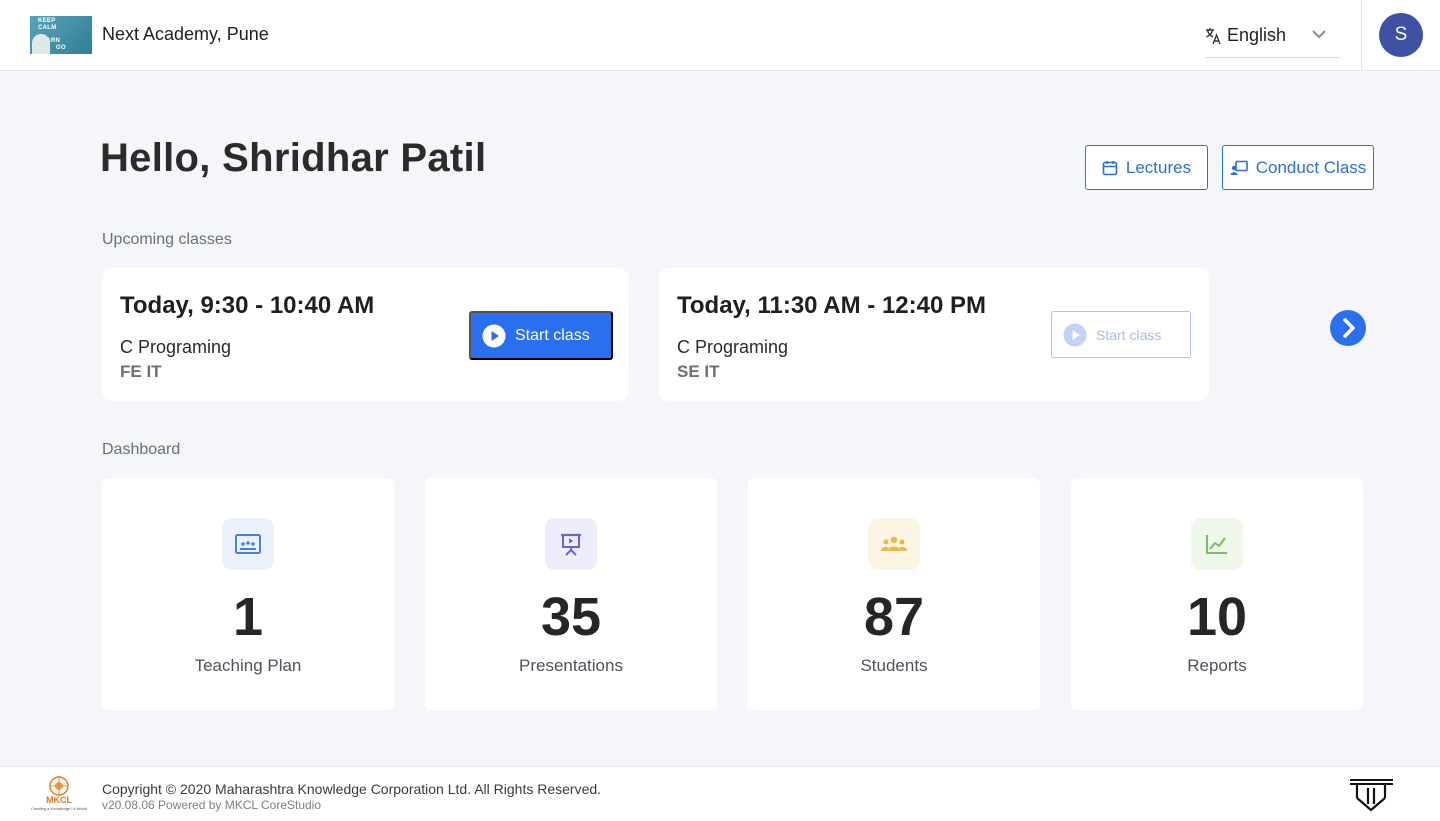 This screenshot has height=821, width=1440. What do you see at coordinates (248, 665) in the screenshot?
I see `tile-label: Teaching Plan` at bounding box center [248, 665].